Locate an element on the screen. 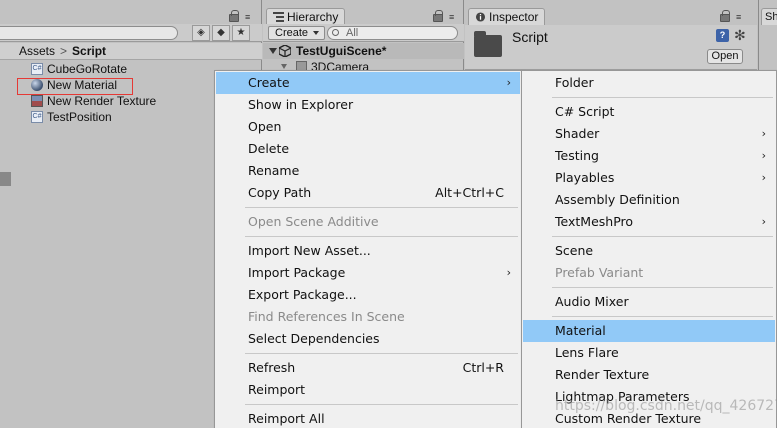  submenu-item-shader: Shader › is located at coordinates (649, 134).